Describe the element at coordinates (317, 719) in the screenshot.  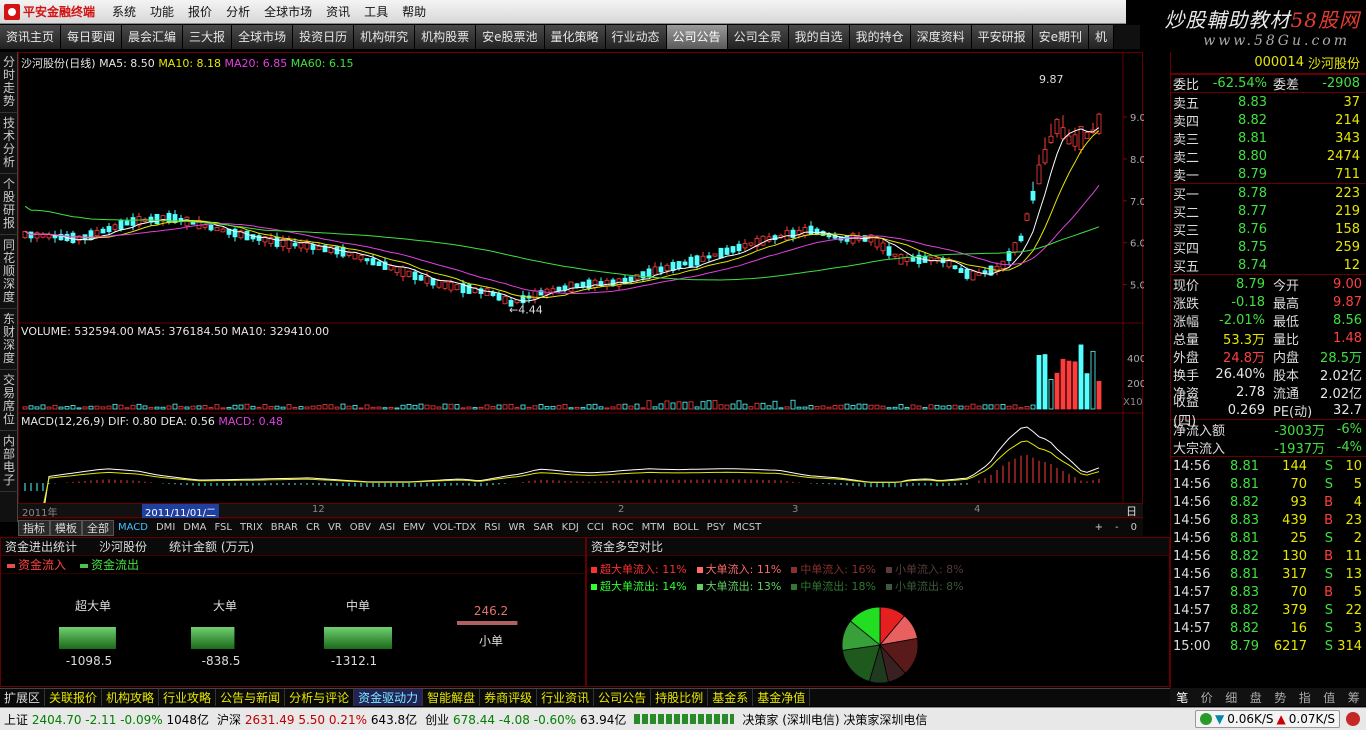
I see `index-hs: 沪深 2631.49 5.50 0.21% 643.8亿` at that location.